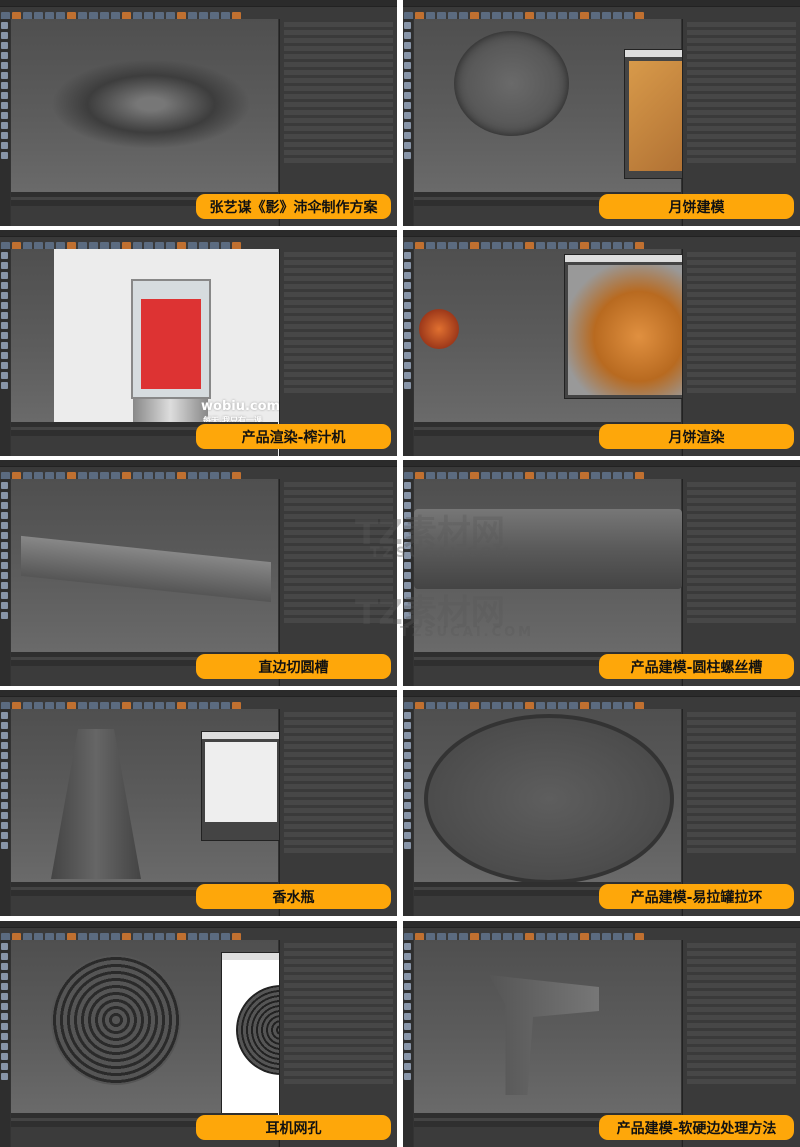 This screenshot has height=1147, width=800. What do you see at coordinates (147, 352) in the screenshot?
I see `3d-viewport: wobiu.com 每天,我只有一课` at bounding box center [147, 352].